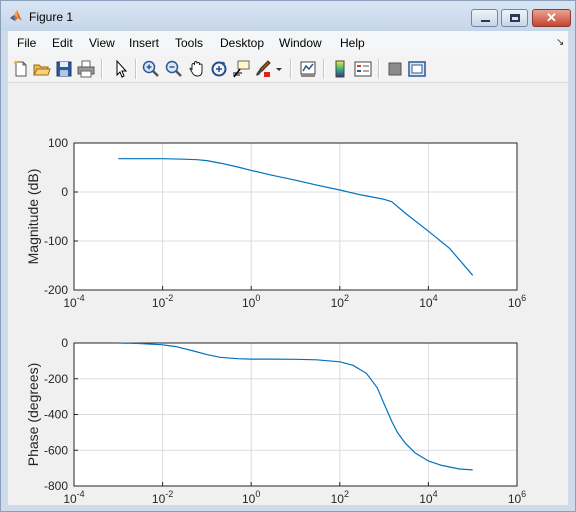 This screenshot has width=576, height=512. I want to click on print-icon, so click(86, 69).